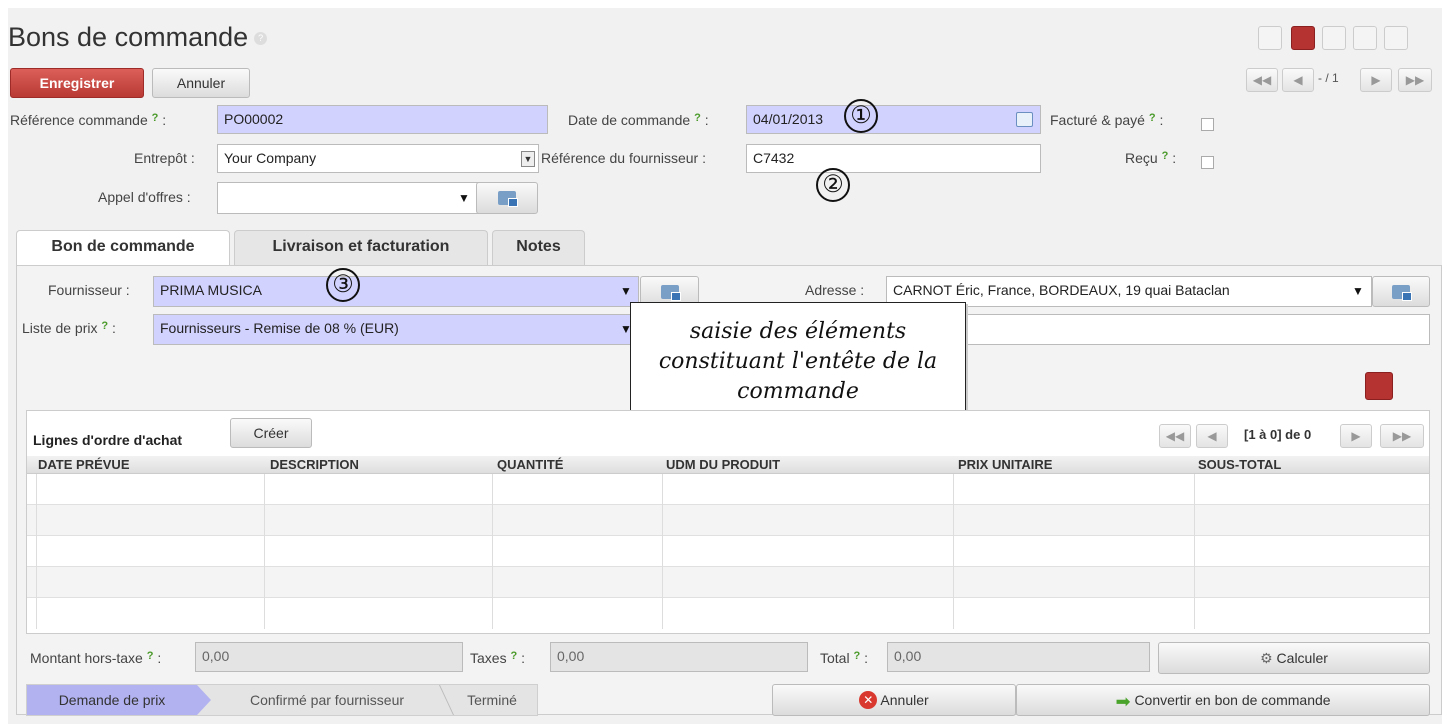  What do you see at coordinates (538, 248) in the screenshot?
I see `tab-notes: Notes` at bounding box center [538, 248].